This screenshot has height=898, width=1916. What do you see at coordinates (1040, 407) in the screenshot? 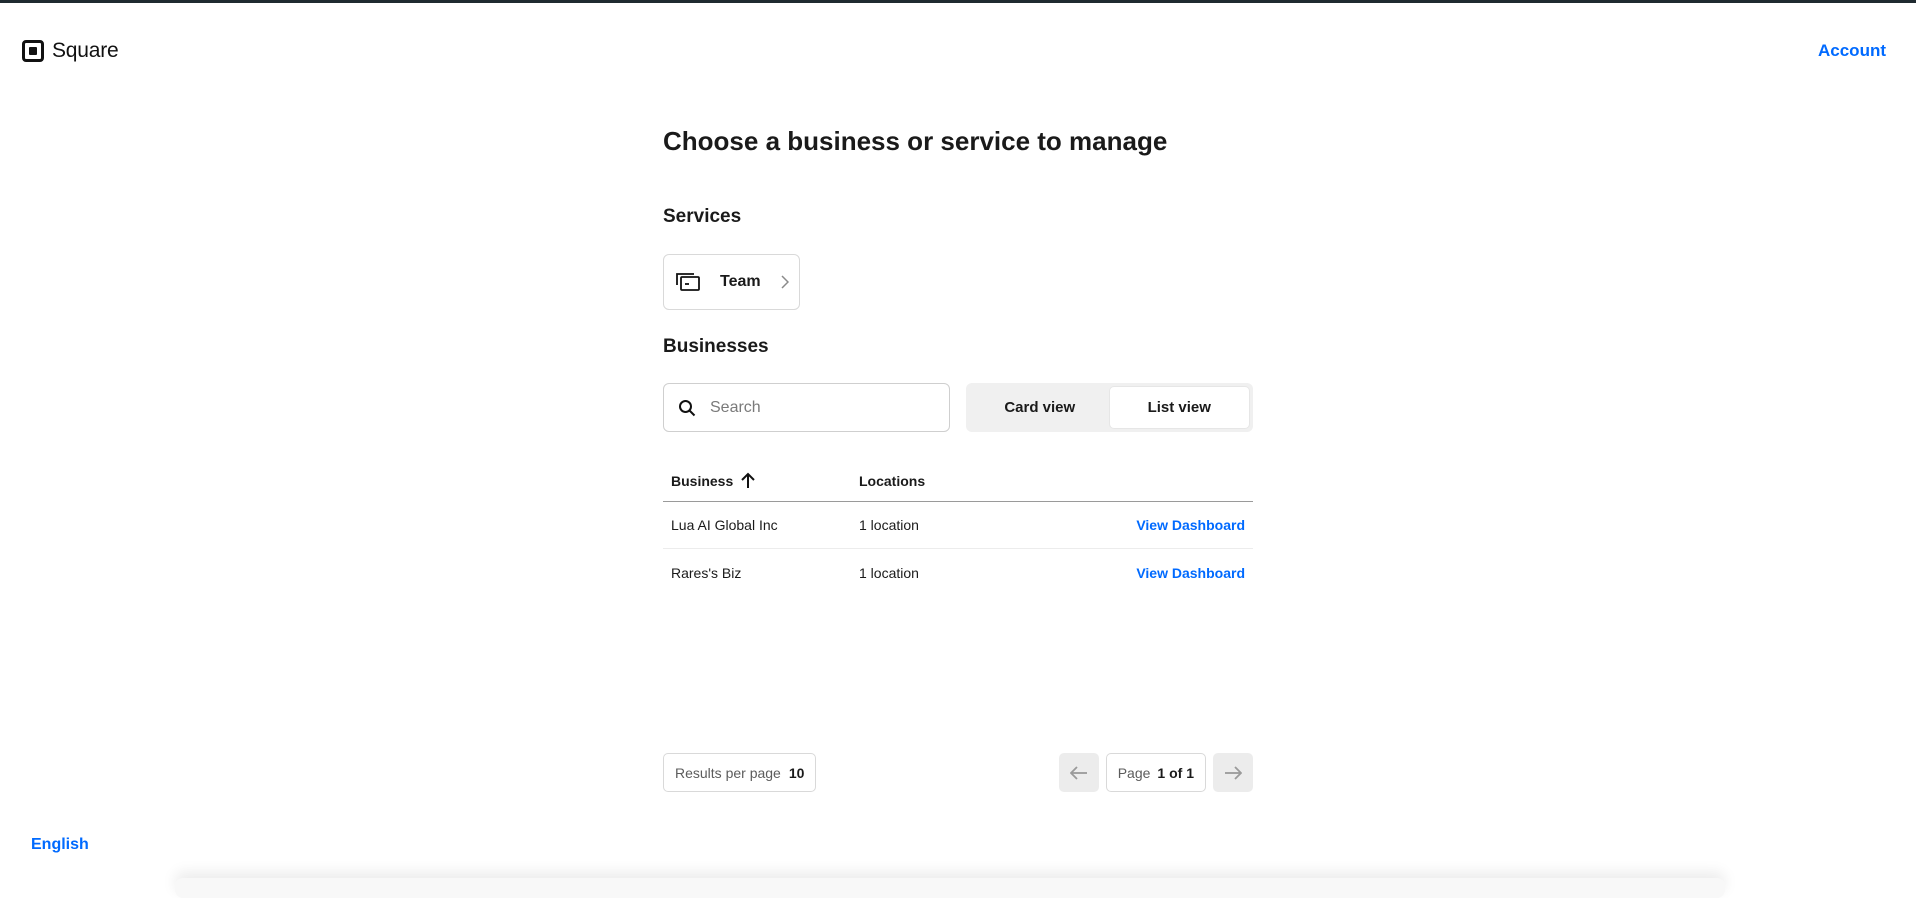
I see `card-view-option: Card view` at bounding box center [1040, 407].